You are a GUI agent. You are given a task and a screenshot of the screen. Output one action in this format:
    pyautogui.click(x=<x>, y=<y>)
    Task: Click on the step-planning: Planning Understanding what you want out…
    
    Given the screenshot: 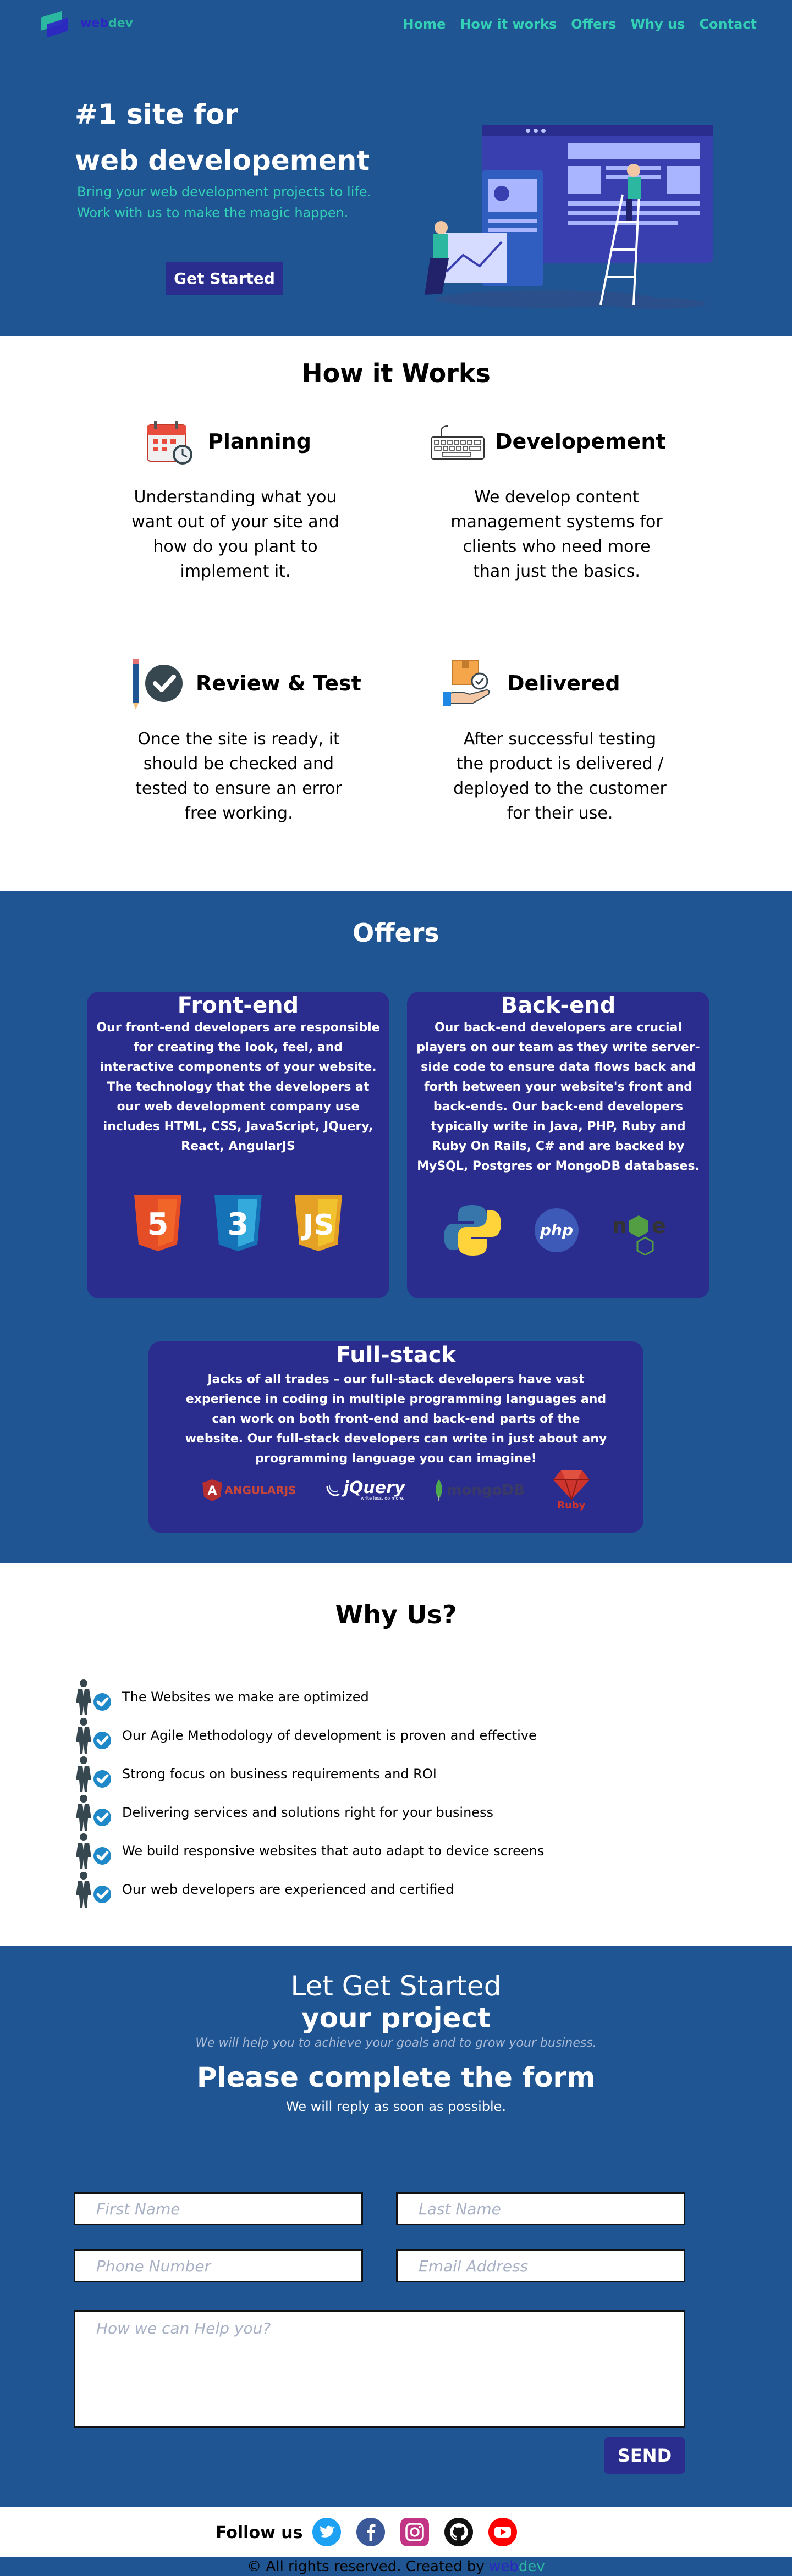 What is the action you would take?
    pyautogui.click(x=236, y=497)
    